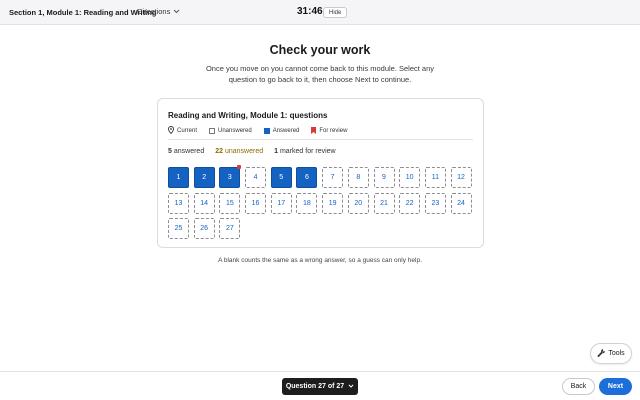 This screenshot has height=400, width=640. I want to click on question-number: 24, so click(461, 203).